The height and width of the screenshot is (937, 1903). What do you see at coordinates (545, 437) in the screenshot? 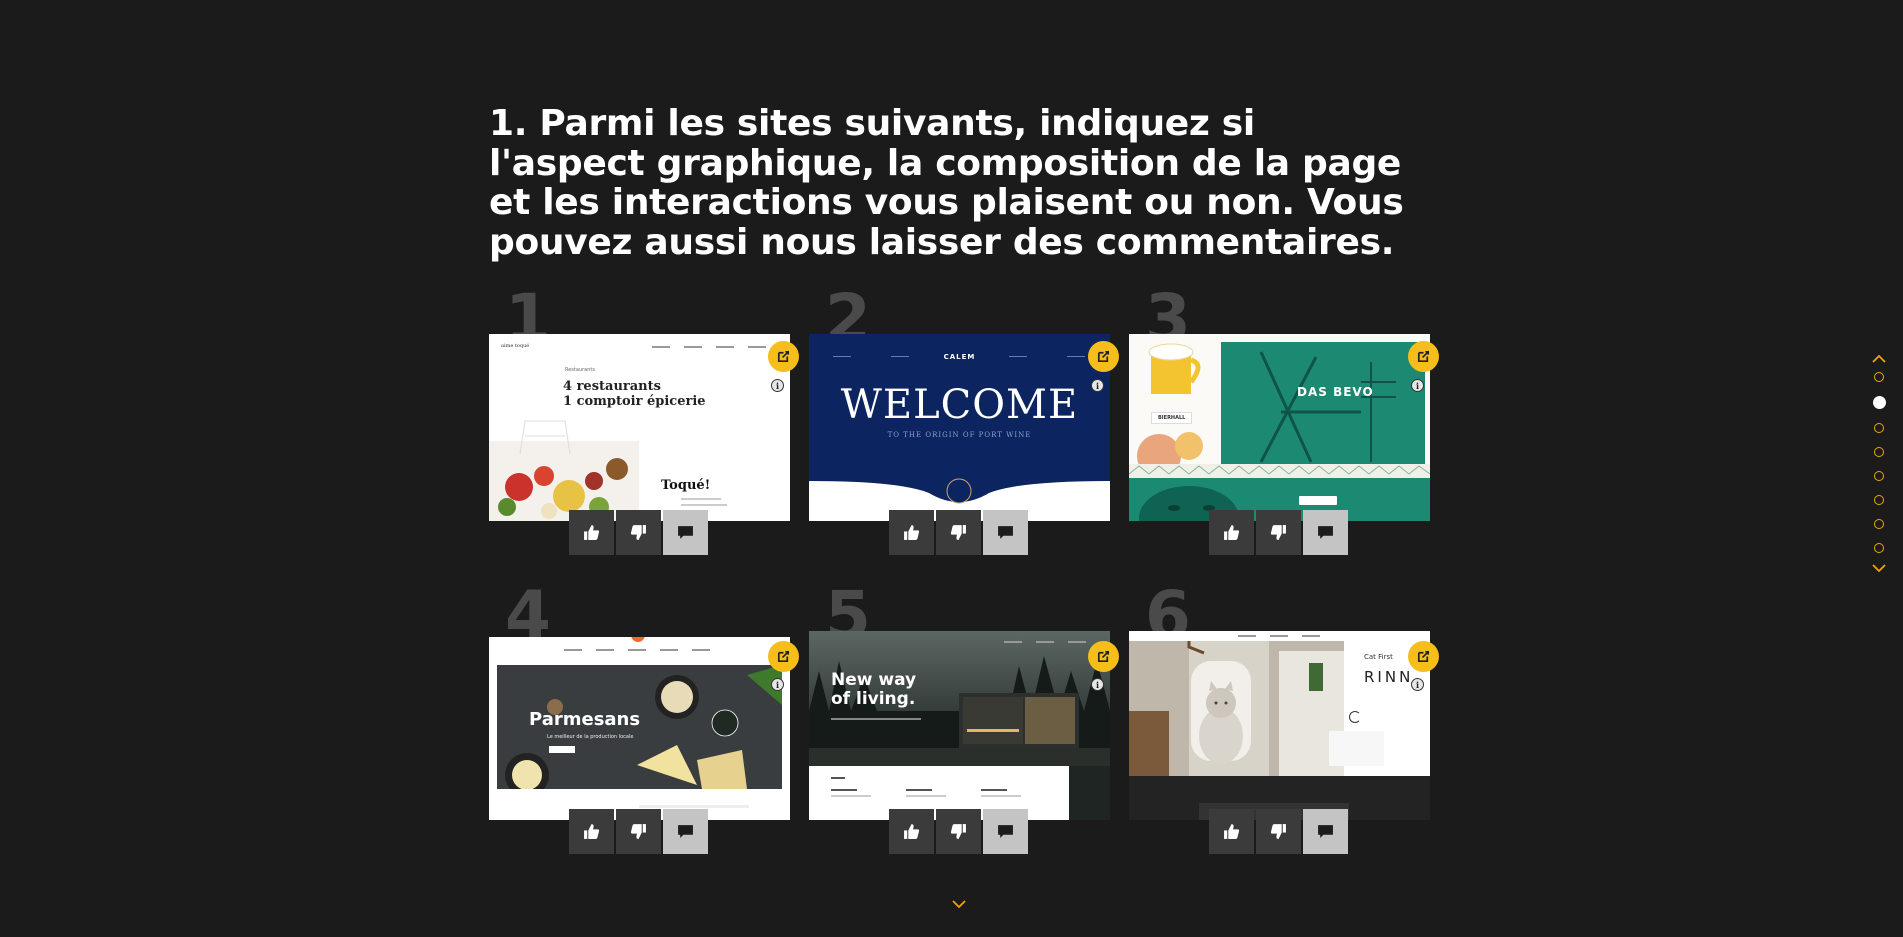
I see `chair-illustration` at bounding box center [545, 437].